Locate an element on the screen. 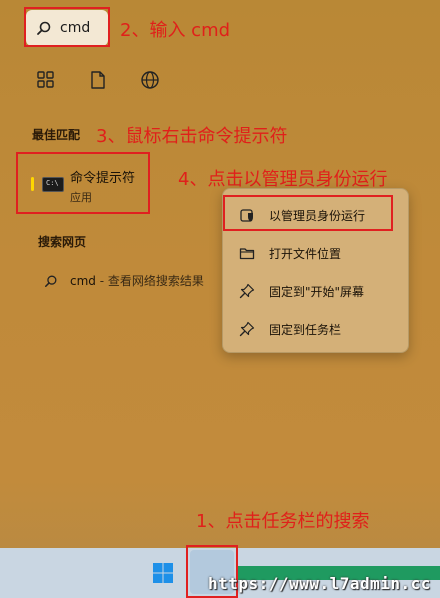 This screenshot has height=598, width=440. section-title-best-match: 最佳匹配 is located at coordinates (56, 135).